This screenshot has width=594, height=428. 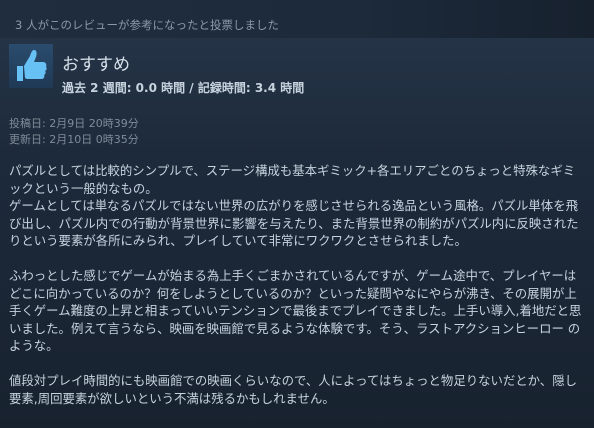 I want to click on helpful-count: 3 人がこのレビューが参考になったと投票しました, so click(x=147, y=25).